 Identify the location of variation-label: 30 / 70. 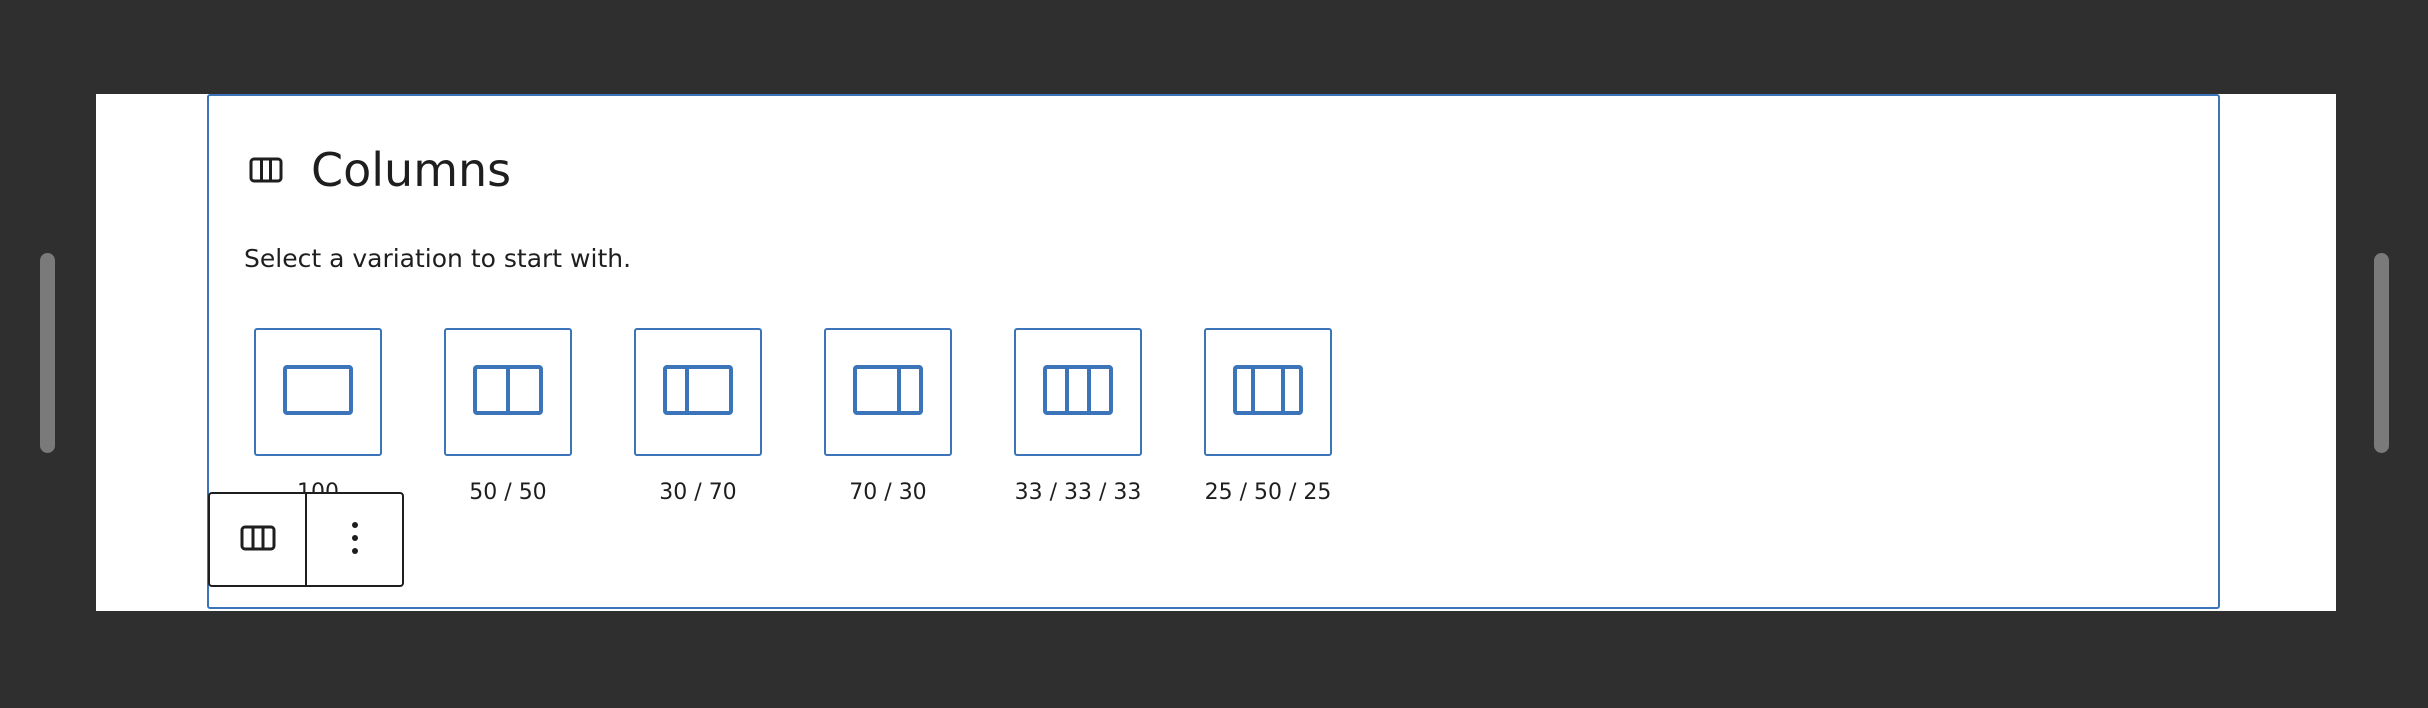
(698, 492).